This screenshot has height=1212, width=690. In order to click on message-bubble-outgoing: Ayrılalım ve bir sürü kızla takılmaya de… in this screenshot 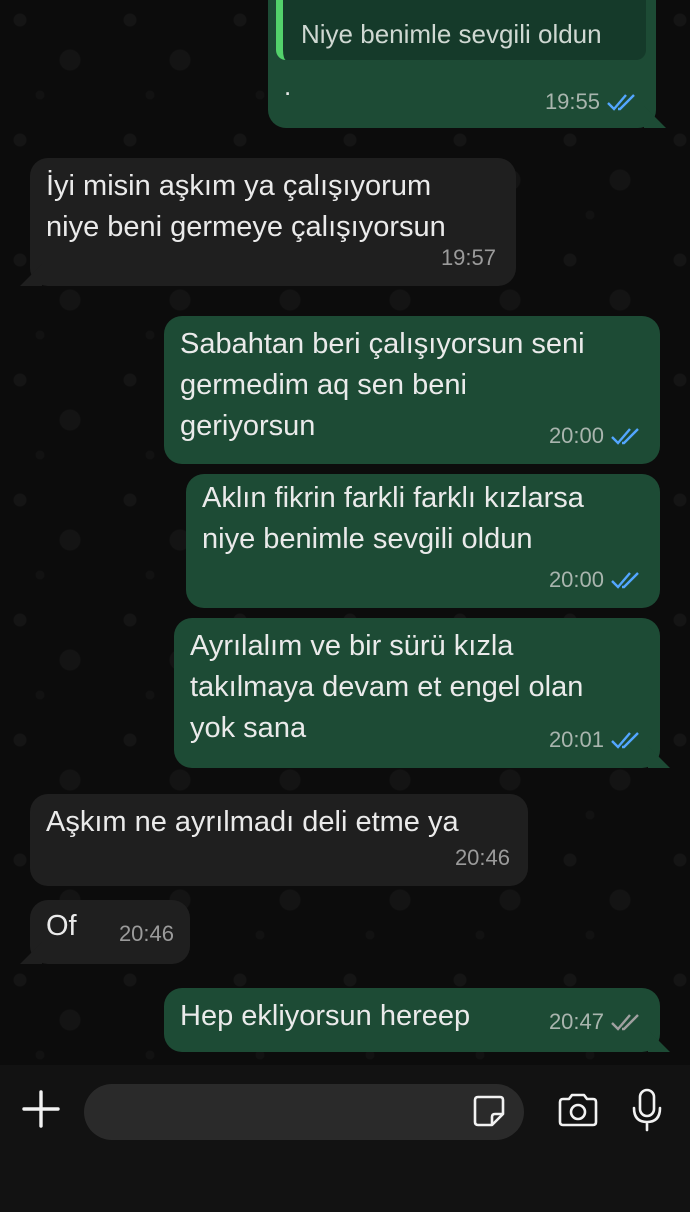, I will do `click(422, 693)`.